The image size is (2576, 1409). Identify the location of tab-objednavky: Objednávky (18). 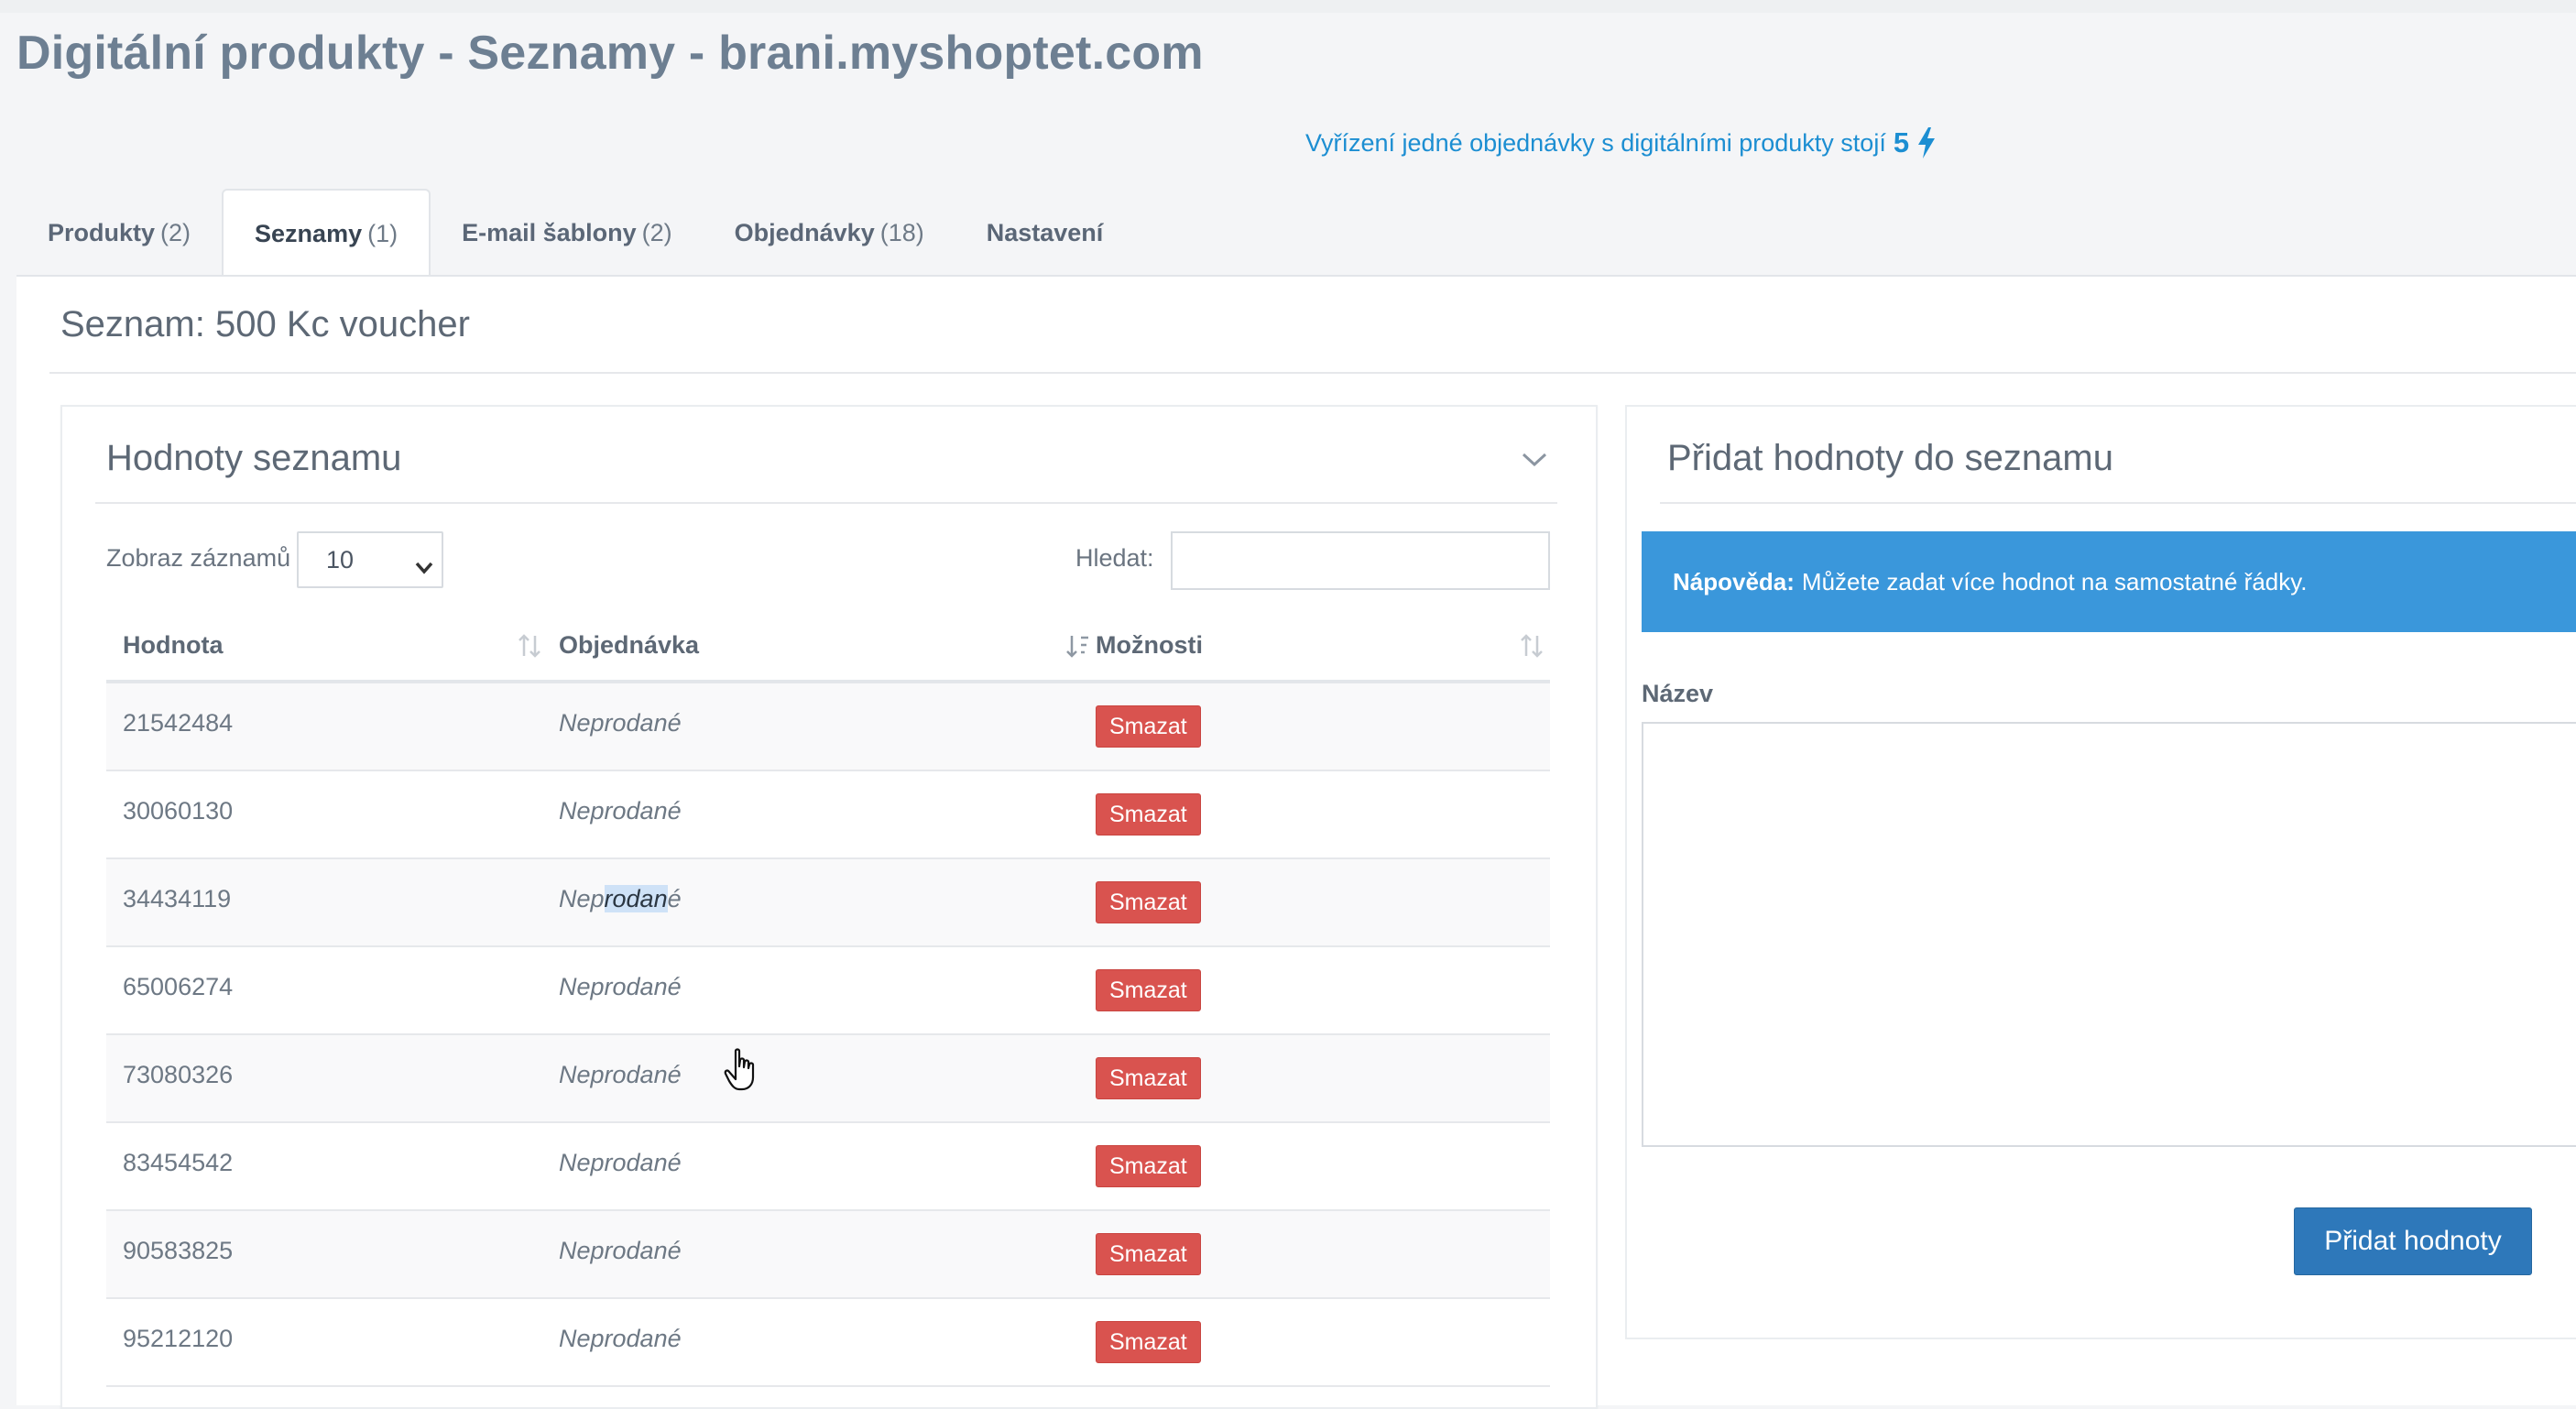
(830, 233).